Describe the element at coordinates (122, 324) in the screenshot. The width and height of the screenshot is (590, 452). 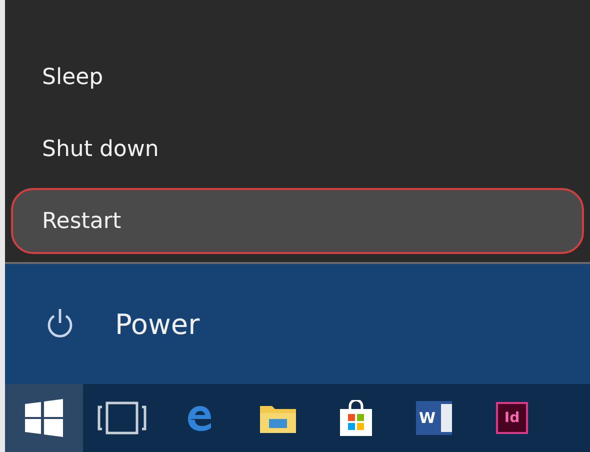
I see `power-button: Power` at that location.